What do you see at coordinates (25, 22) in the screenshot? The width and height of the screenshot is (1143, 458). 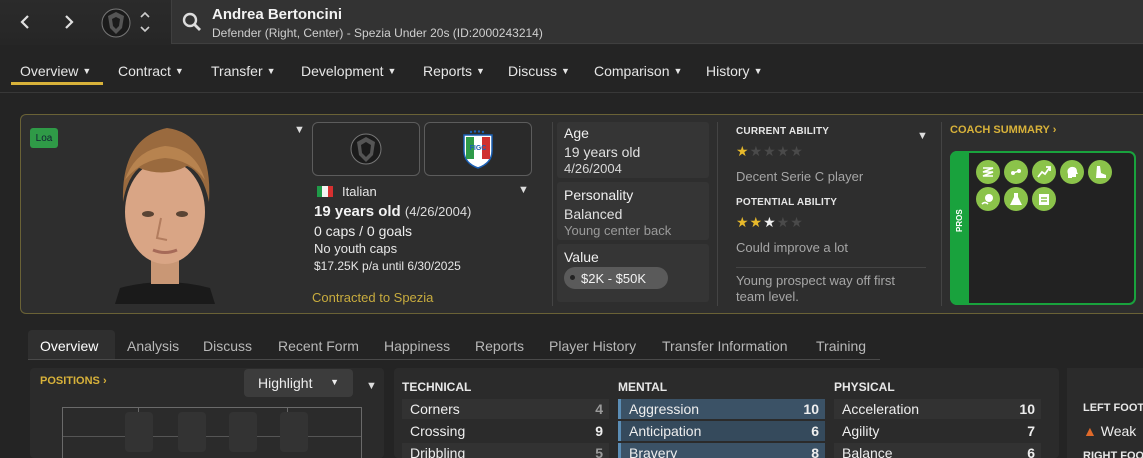 I see `back-arrow-icon` at bounding box center [25, 22].